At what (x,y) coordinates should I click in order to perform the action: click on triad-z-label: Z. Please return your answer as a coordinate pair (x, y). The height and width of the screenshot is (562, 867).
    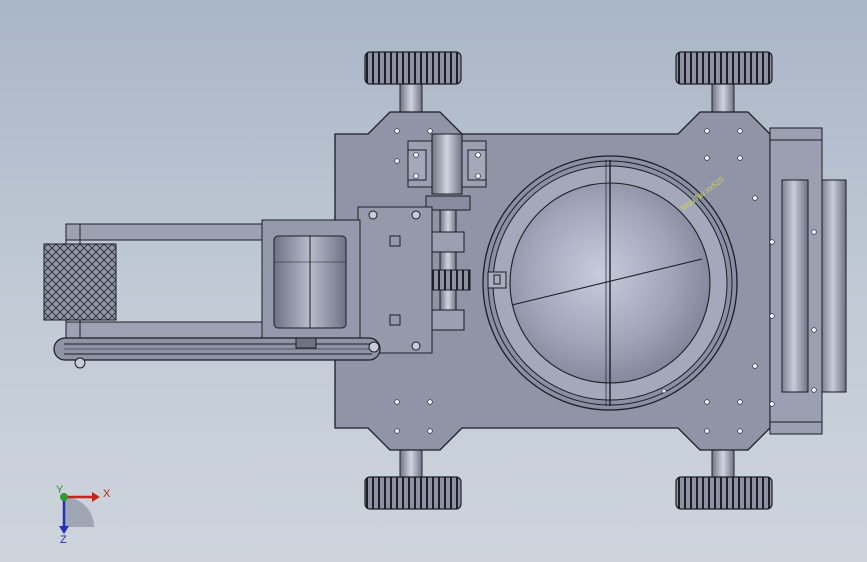
    Looking at the image, I should click on (63, 540).